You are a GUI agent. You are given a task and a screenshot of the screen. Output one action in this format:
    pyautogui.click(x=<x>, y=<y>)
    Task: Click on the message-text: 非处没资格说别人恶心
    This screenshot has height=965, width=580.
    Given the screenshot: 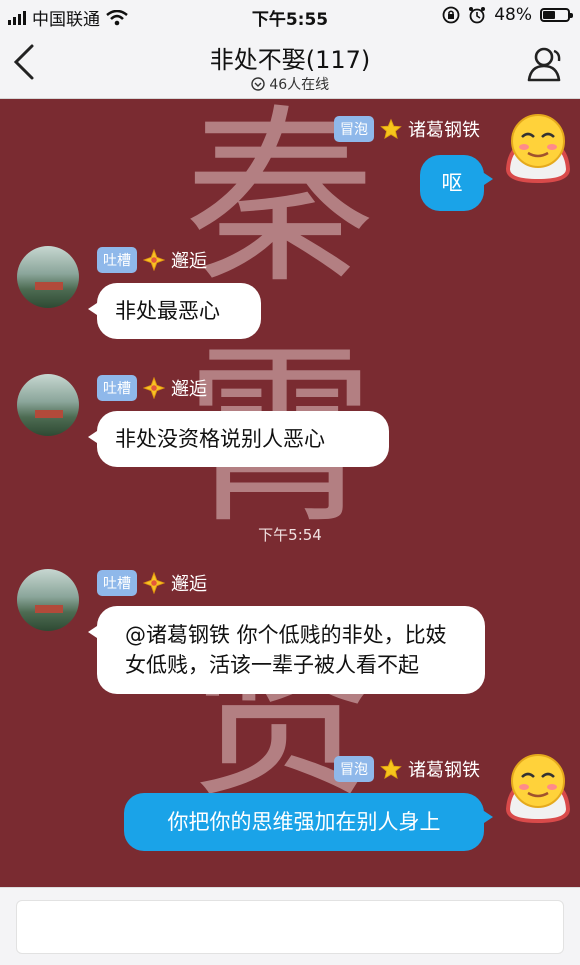 What is the action you would take?
    pyautogui.click(x=220, y=439)
    